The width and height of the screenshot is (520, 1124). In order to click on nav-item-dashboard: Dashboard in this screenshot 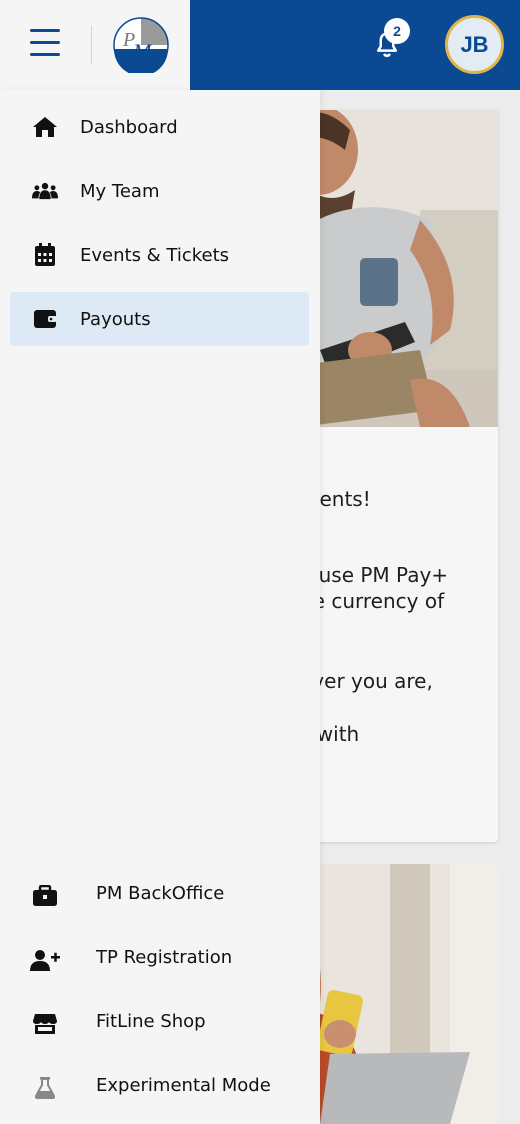, I will do `click(159, 127)`.